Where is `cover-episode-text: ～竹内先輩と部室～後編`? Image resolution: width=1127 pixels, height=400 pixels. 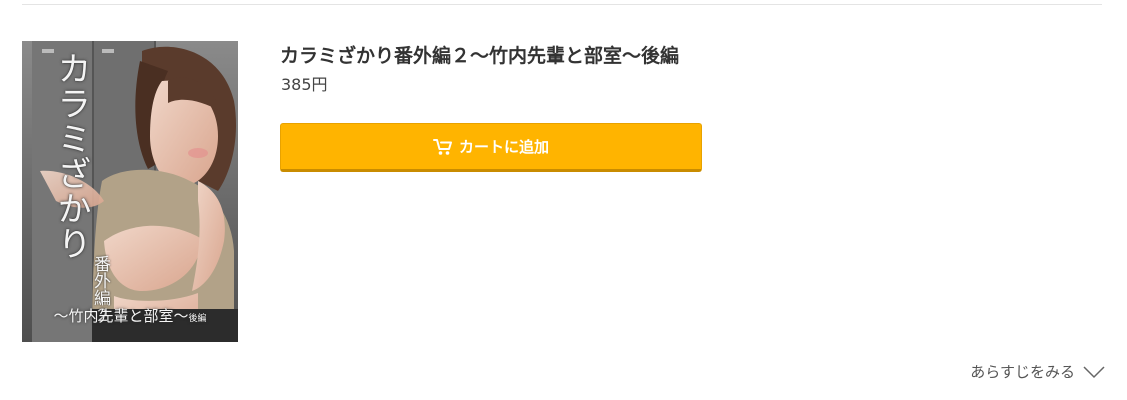 cover-episode-text: ～竹内先輩と部室～後編 is located at coordinates (130, 315).